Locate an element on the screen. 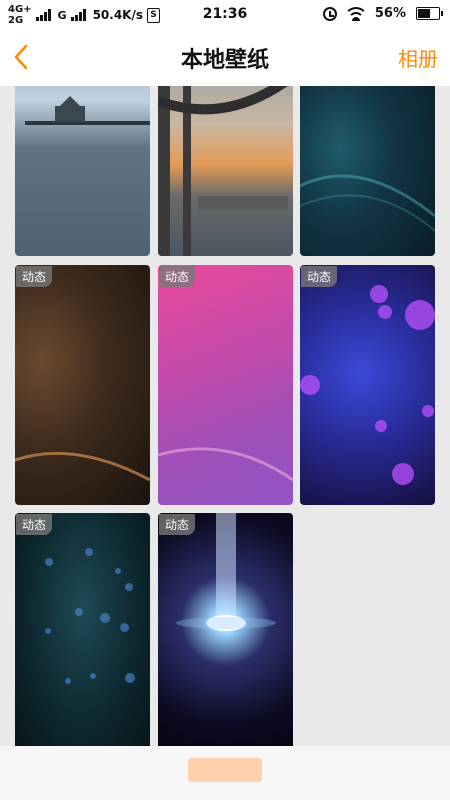 Image resolution: width=450 pixels, height=800 pixels. page-title: 本地壁纸 is located at coordinates (224, 60).